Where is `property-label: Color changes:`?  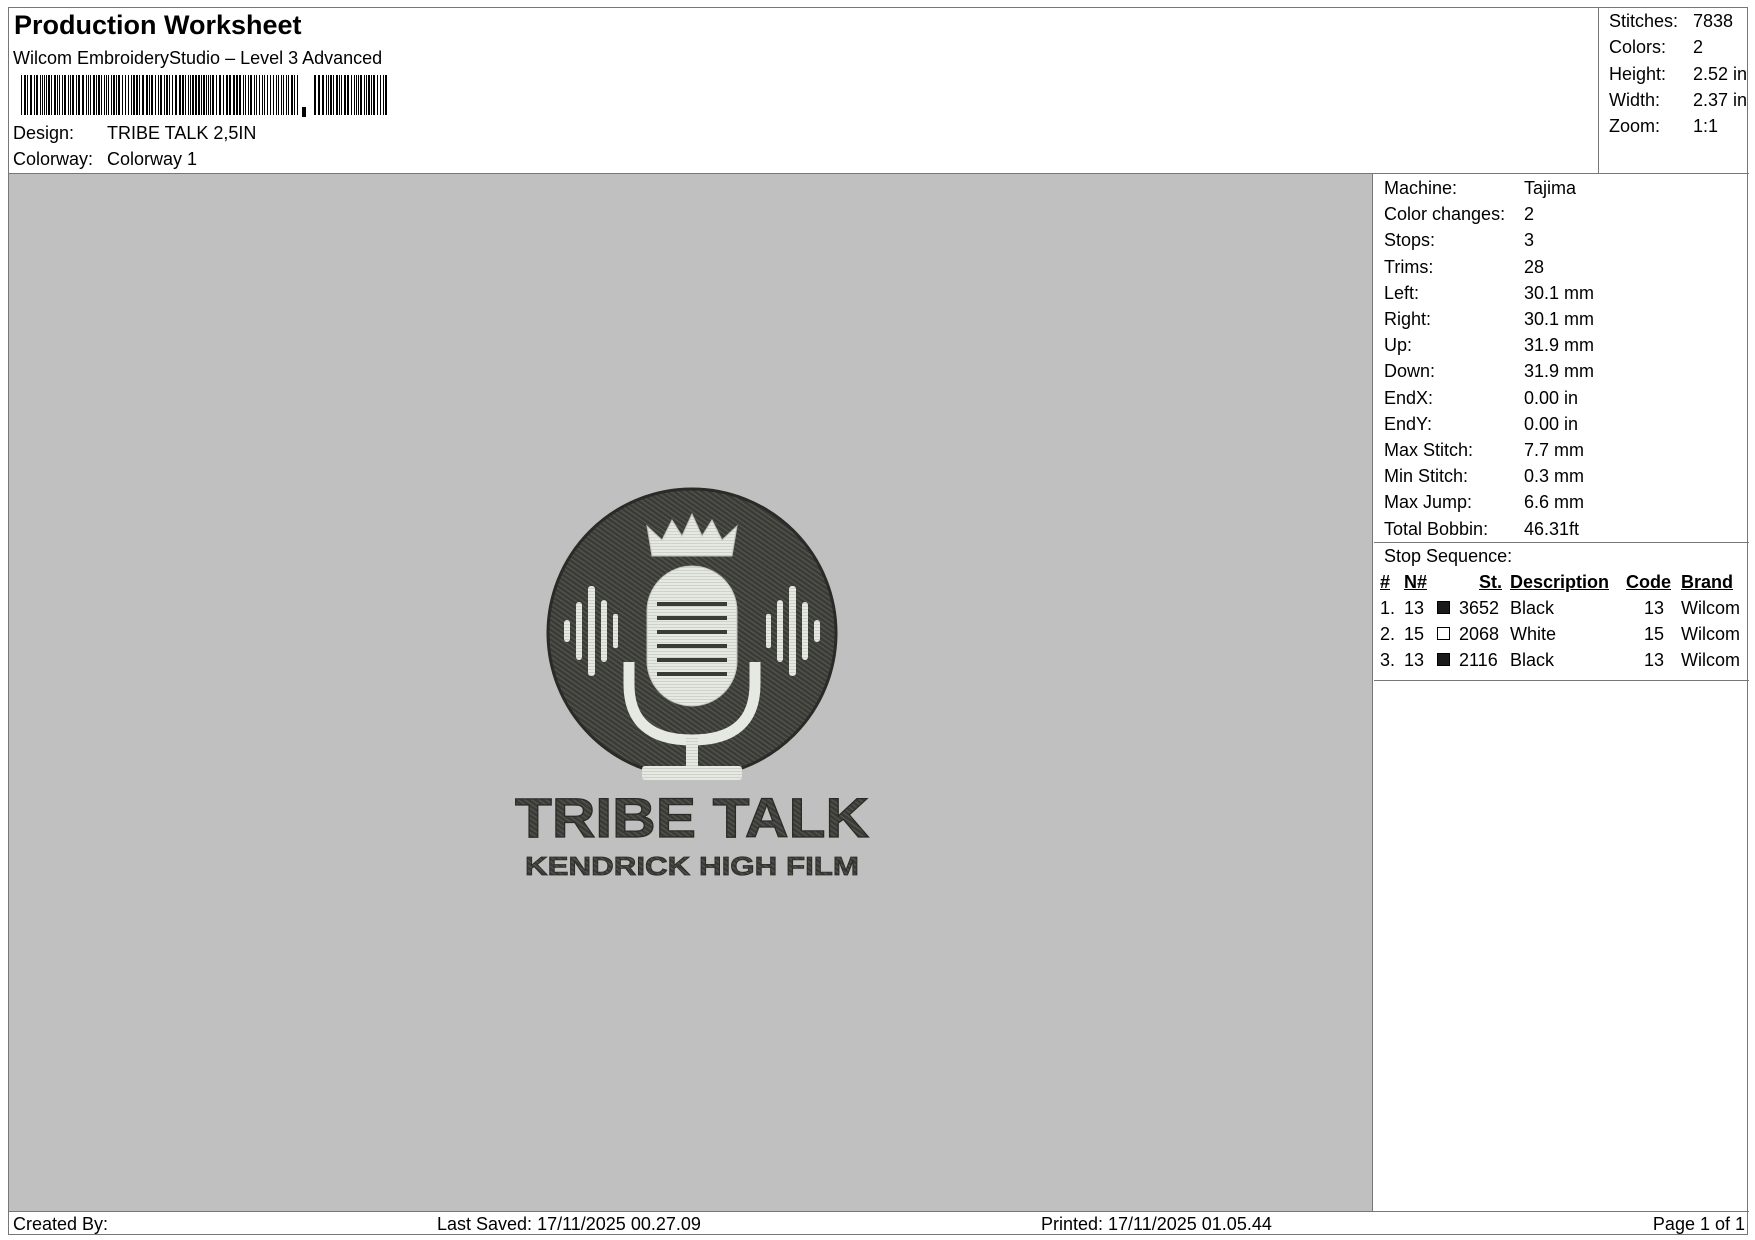 property-label: Color changes: is located at coordinates (1445, 214).